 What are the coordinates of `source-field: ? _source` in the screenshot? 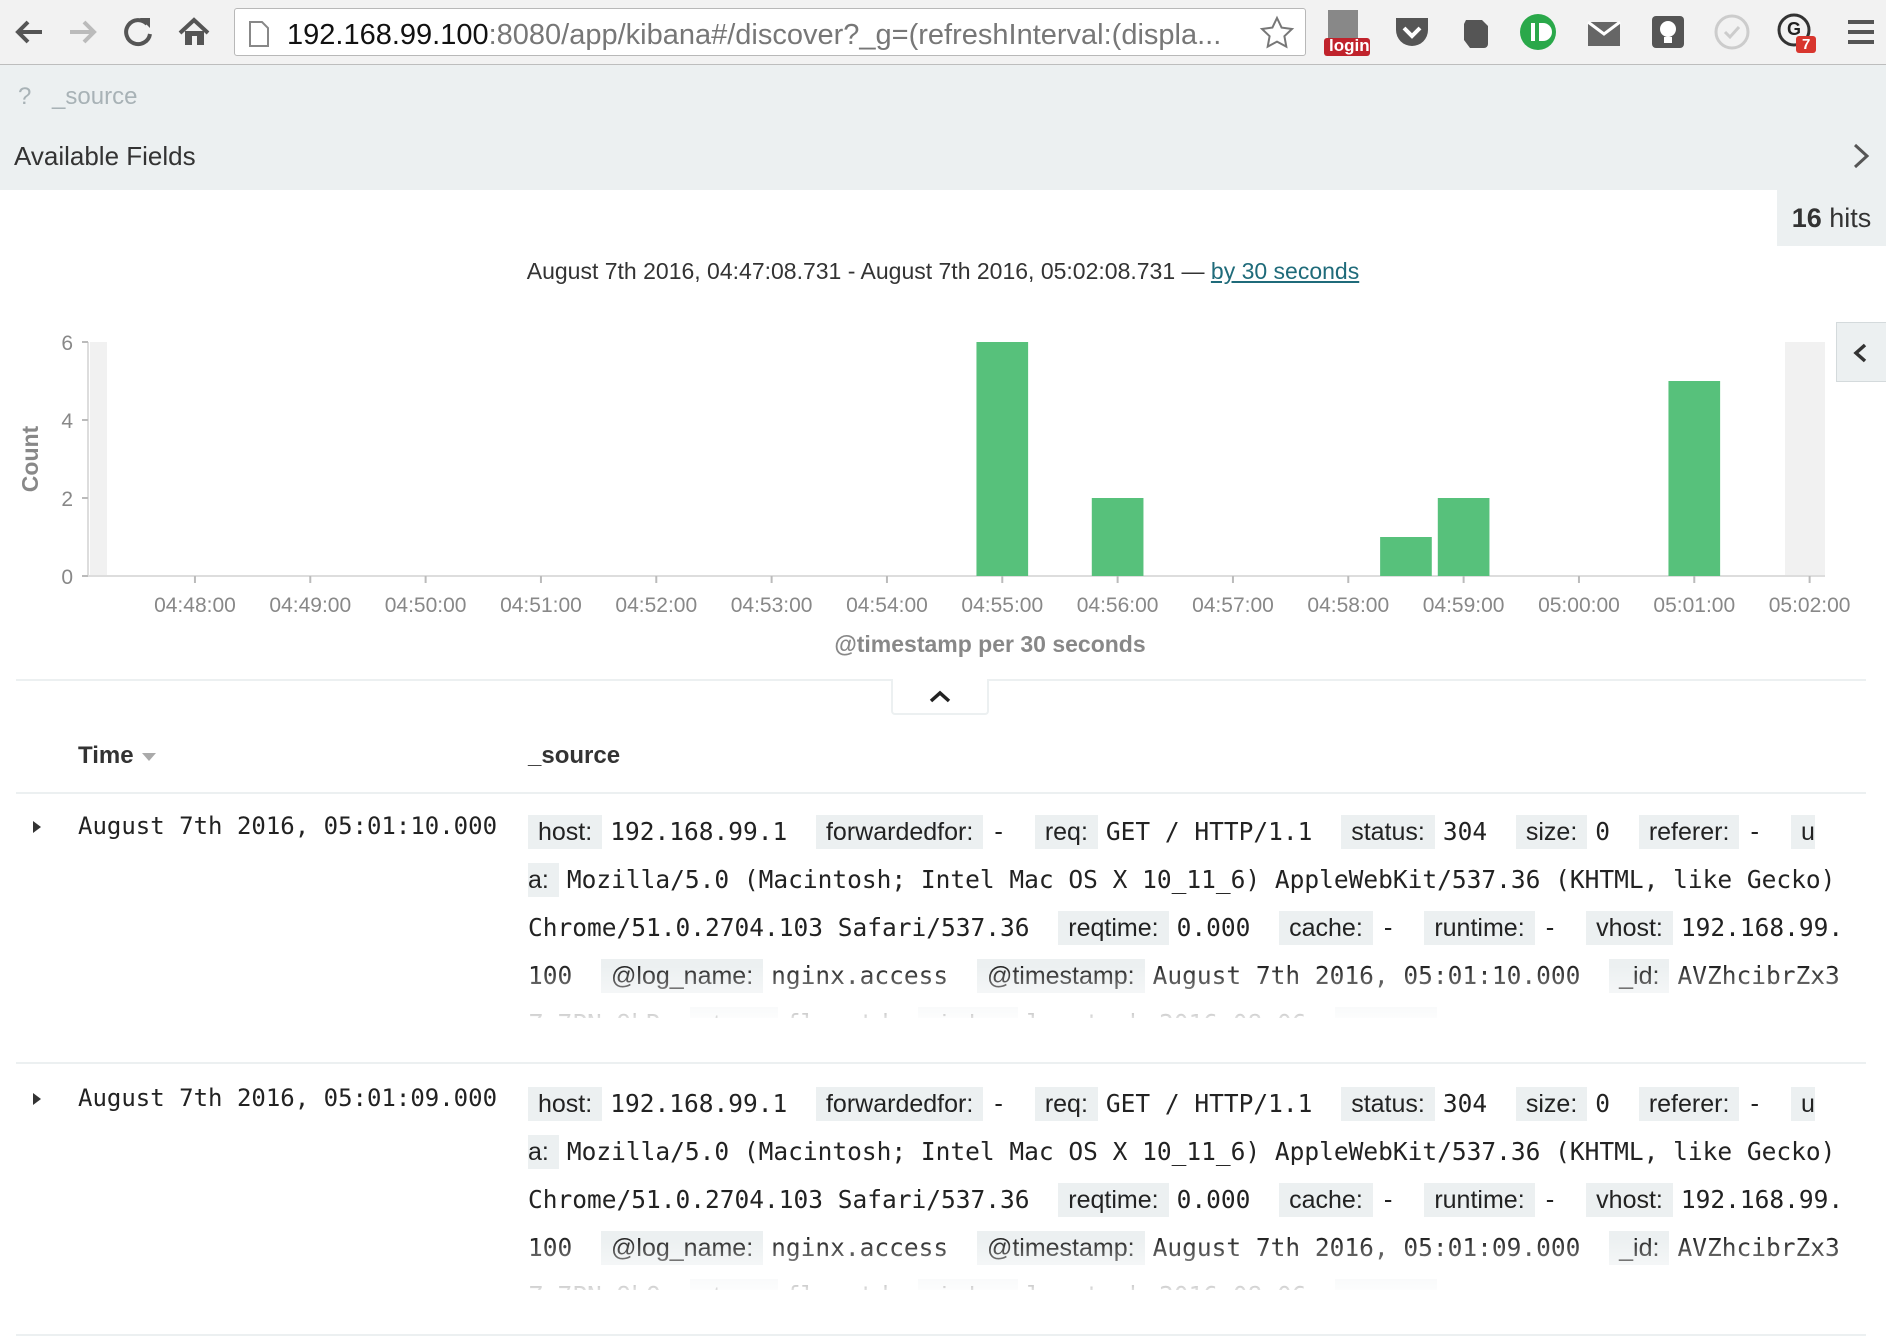 It's located at (77, 97).